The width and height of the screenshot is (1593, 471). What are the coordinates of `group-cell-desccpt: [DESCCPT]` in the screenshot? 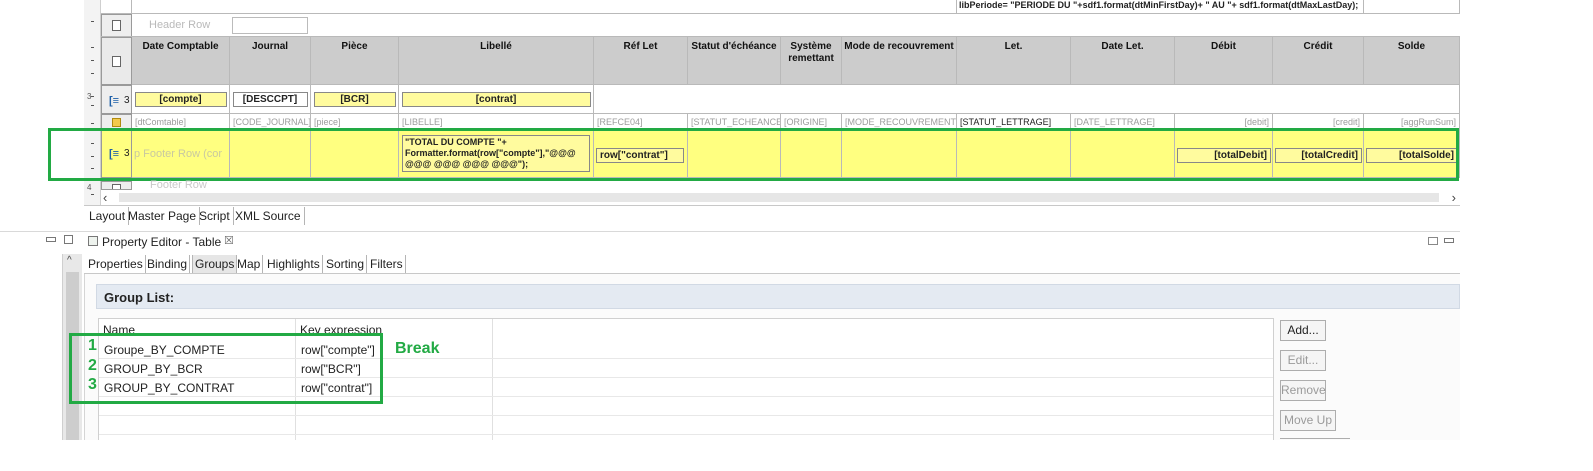 It's located at (270, 99).